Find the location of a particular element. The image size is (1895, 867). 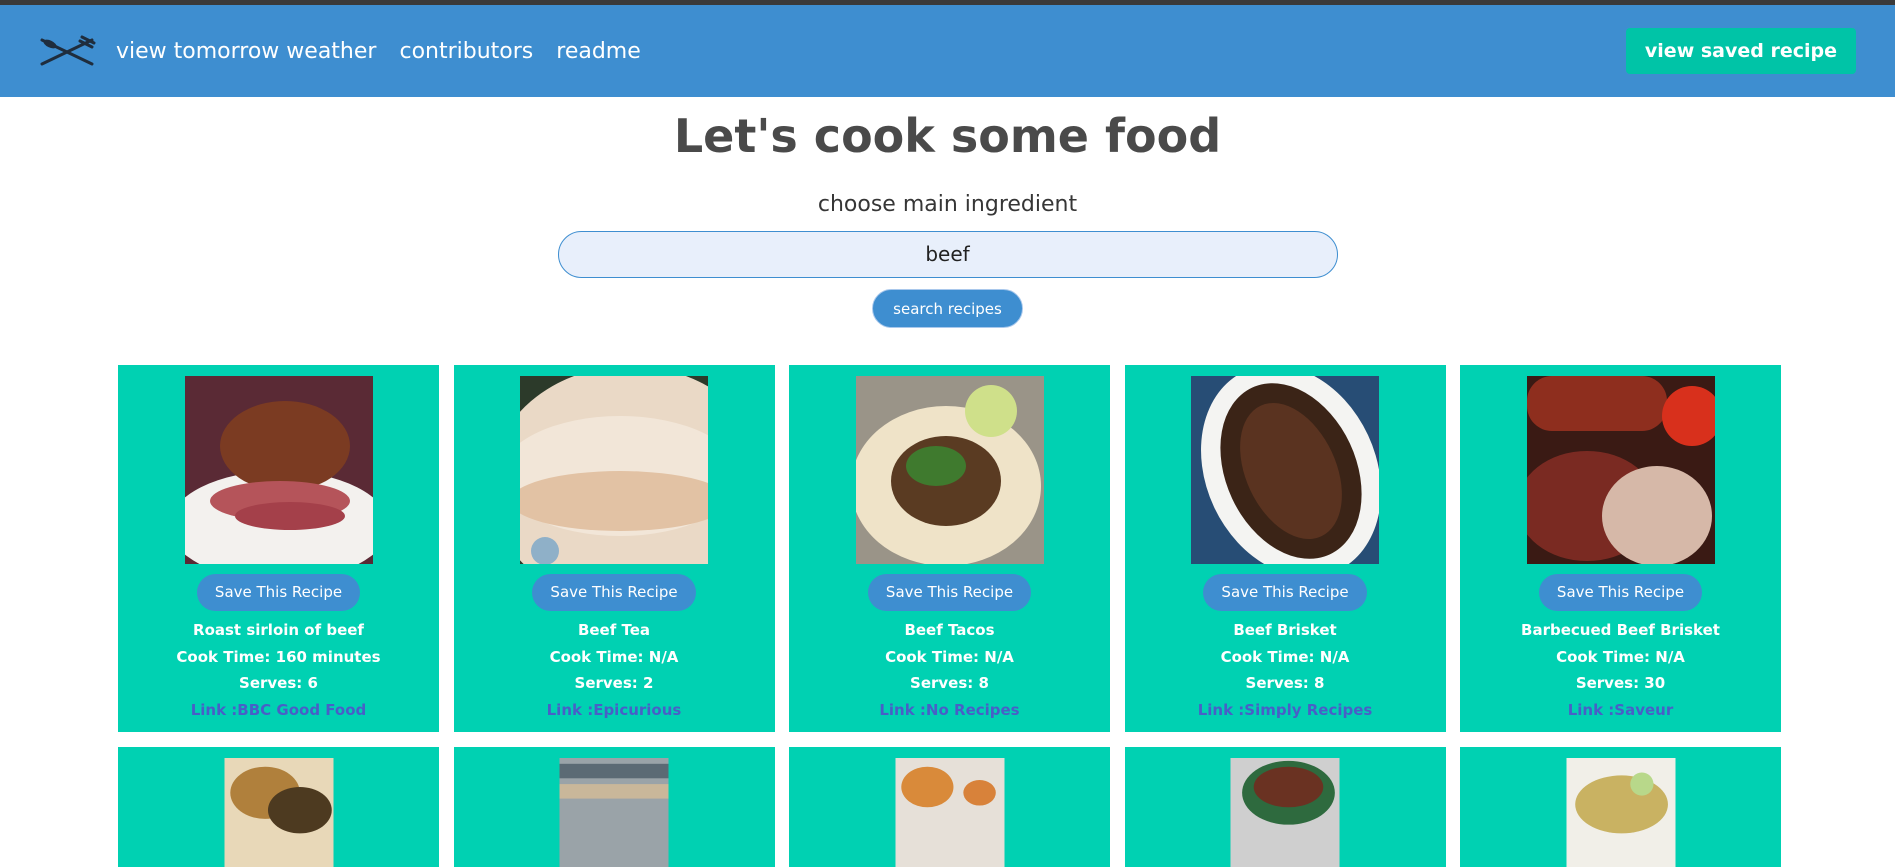

recipe-name: Beef Tea is located at coordinates (614, 630).